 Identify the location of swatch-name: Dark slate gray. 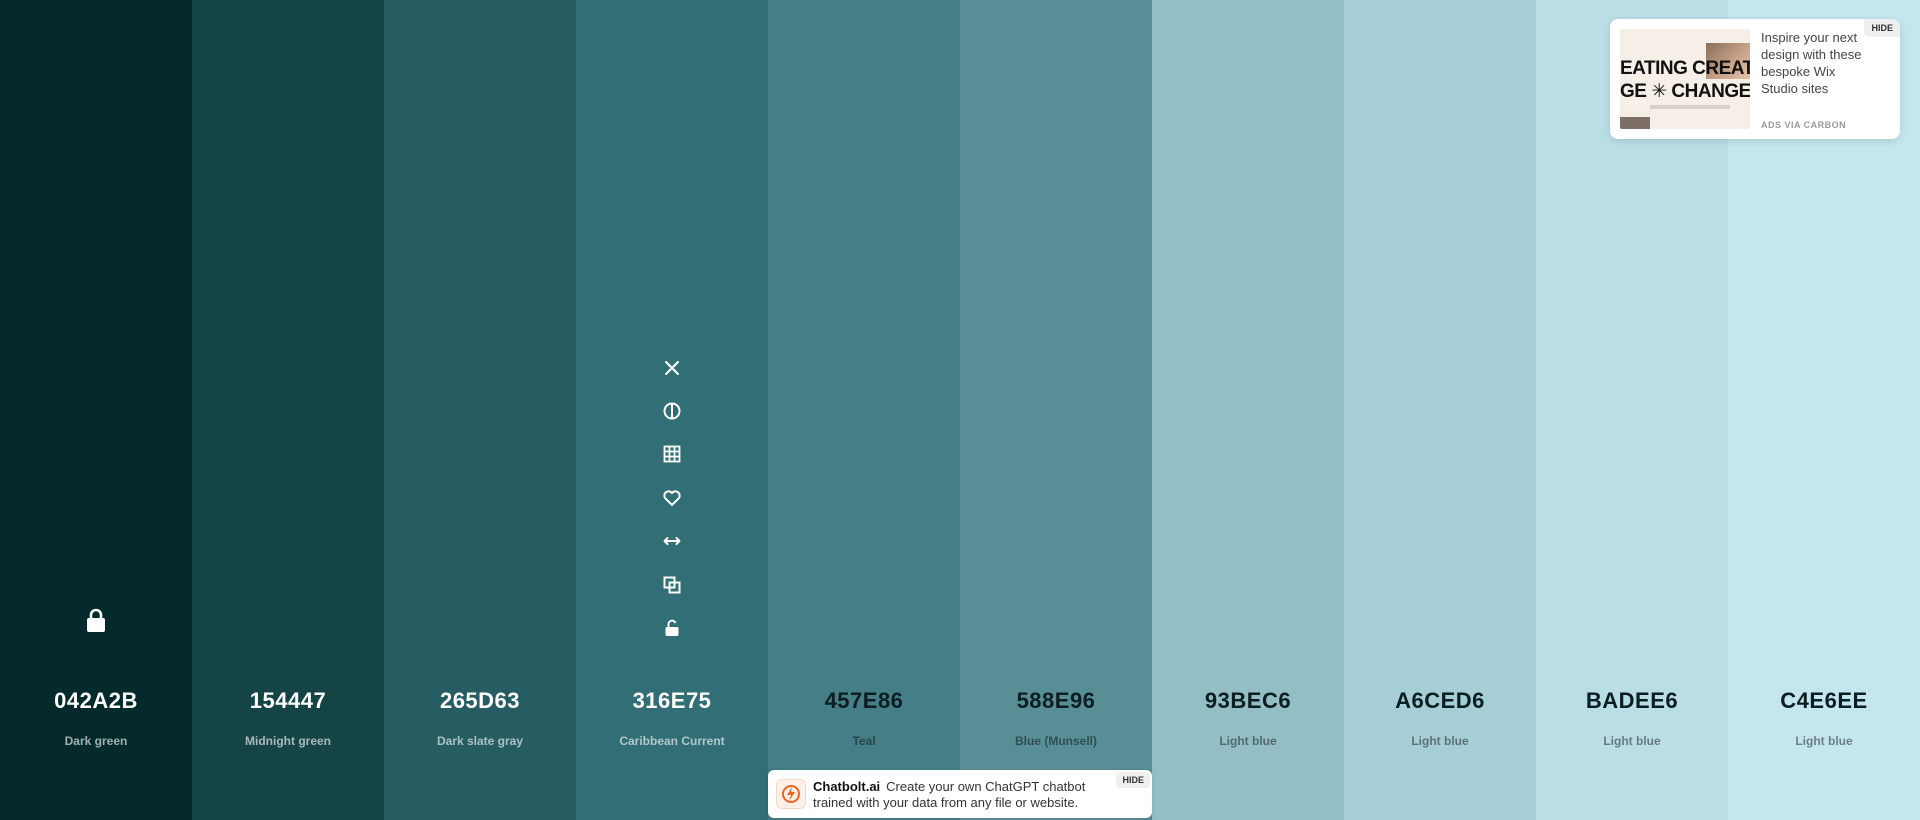
(480, 741).